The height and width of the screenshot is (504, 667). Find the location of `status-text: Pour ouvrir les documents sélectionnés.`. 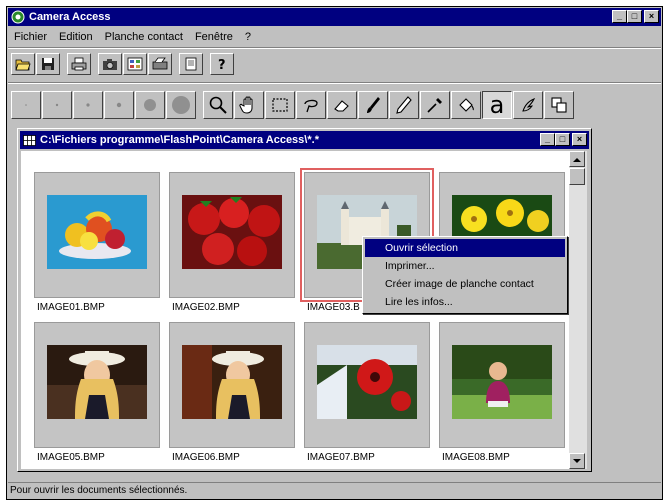

status-text: Pour ouvrir les documents sélectionnés. is located at coordinates (99, 490).